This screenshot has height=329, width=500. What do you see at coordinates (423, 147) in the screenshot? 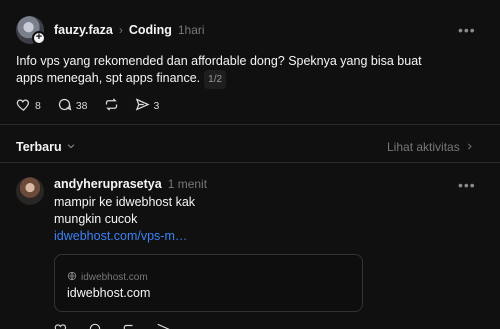
I see `view-activity-label: Lihat aktivitas` at bounding box center [423, 147].